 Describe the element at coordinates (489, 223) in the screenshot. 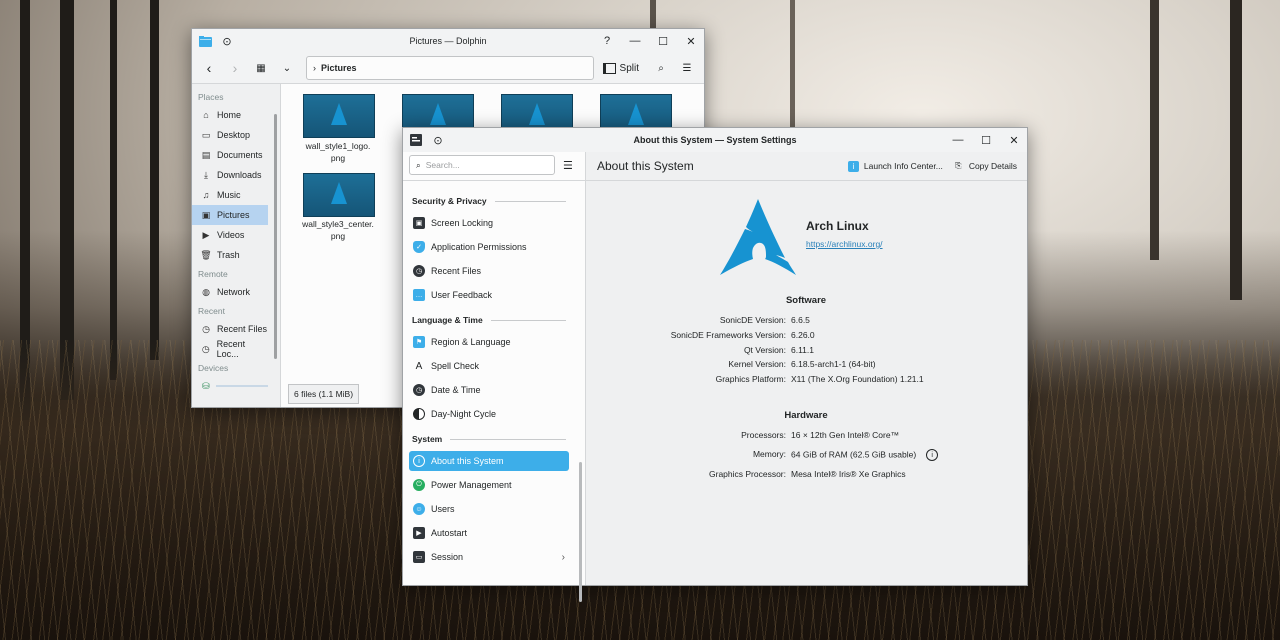

I see `sidebar-item-screen-locking: ▣ Screen Locking` at that location.